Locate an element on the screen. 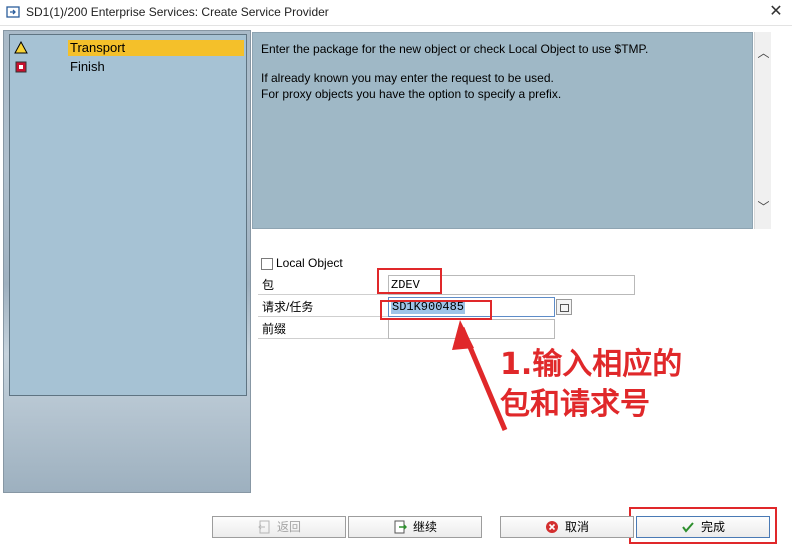 The height and width of the screenshot is (546, 792). back-icon is located at coordinates (264, 527).